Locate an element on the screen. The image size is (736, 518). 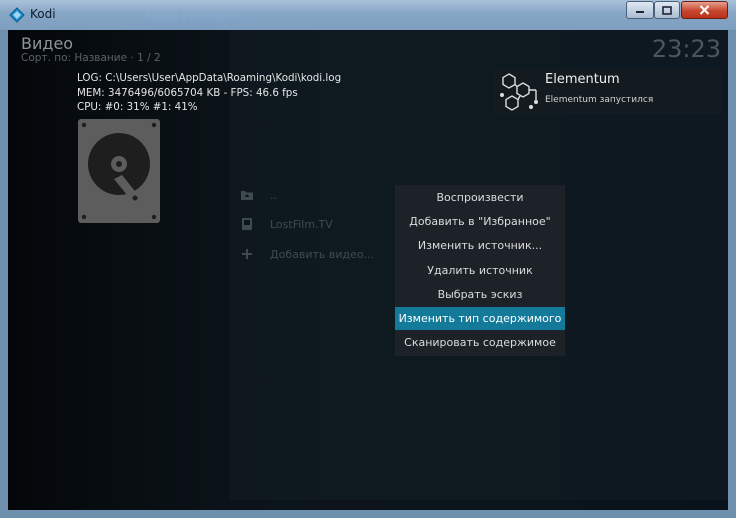
minimize-button is located at coordinates (640, 10).